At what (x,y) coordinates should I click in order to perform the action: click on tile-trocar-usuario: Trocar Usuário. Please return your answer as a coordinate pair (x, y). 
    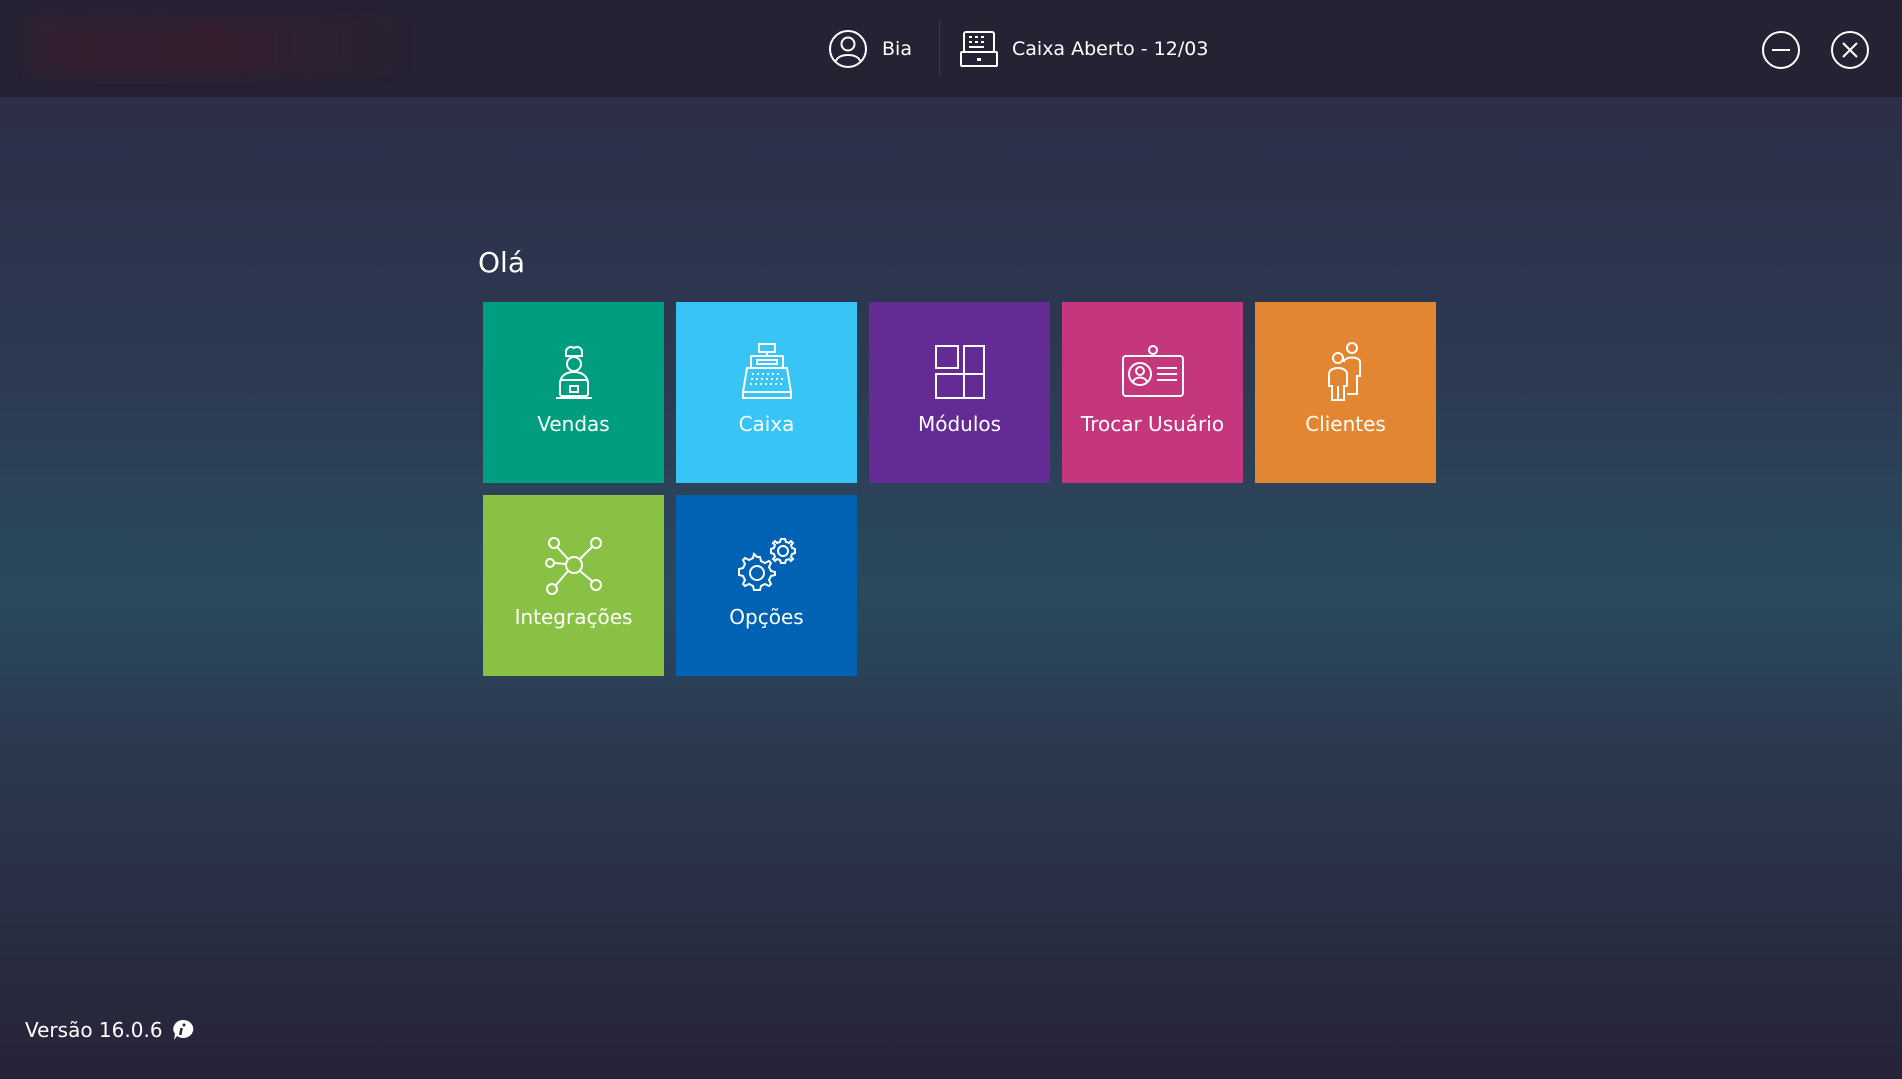
    Looking at the image, I should click on (1152, 392).